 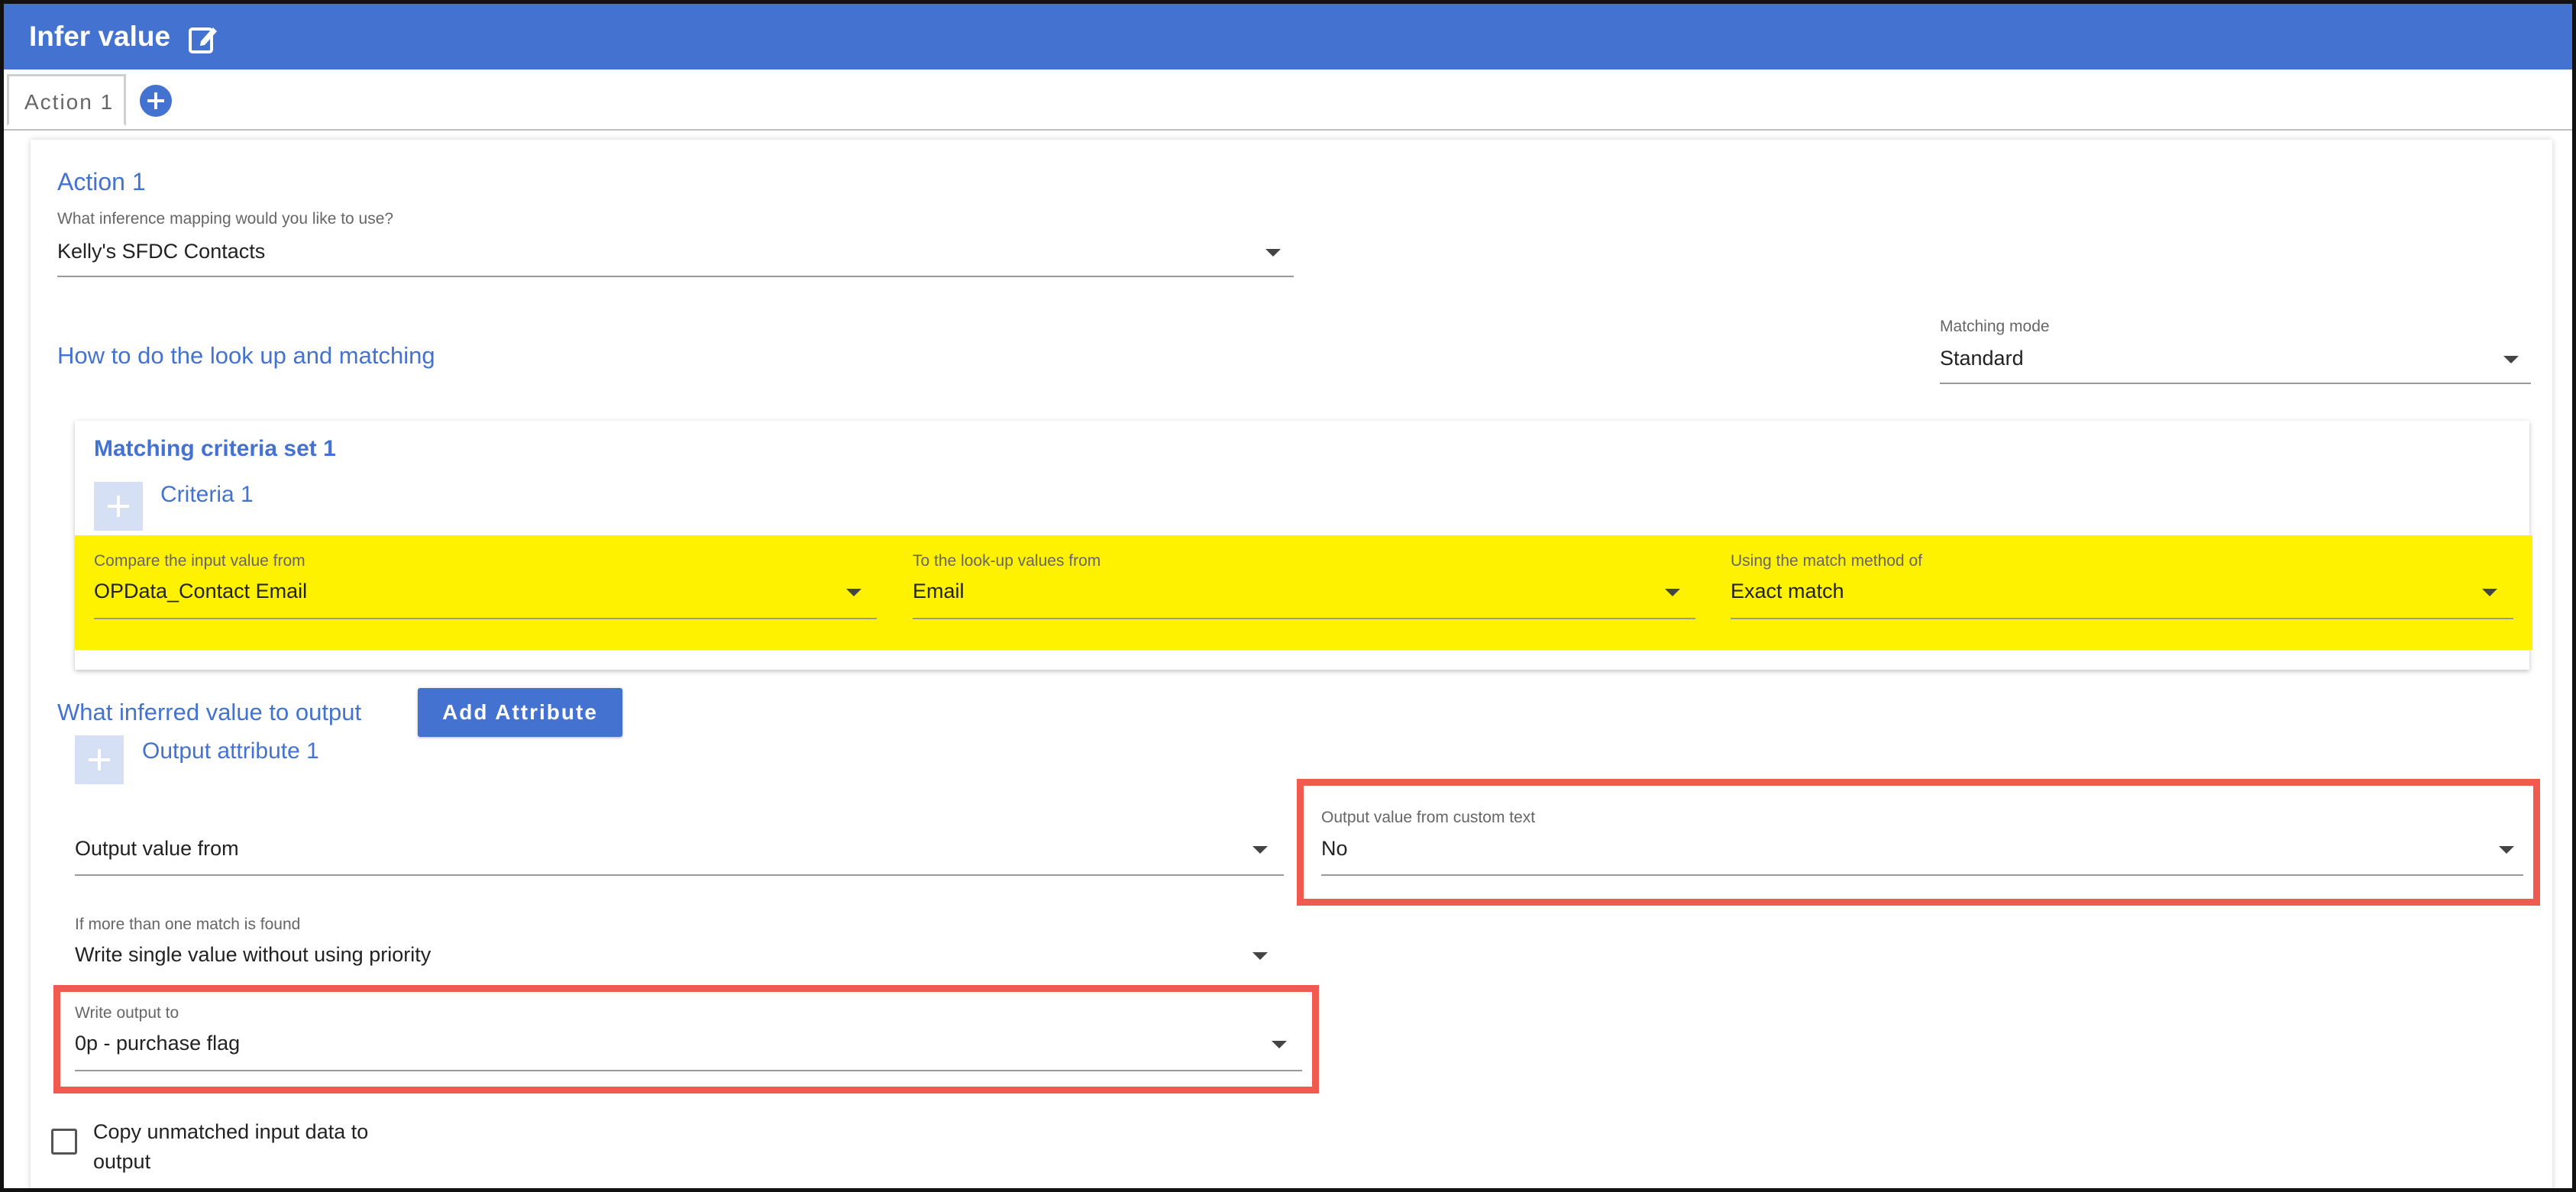 I want to click on multi-match-label: If more than one match is found, so click(x=188, y=924).